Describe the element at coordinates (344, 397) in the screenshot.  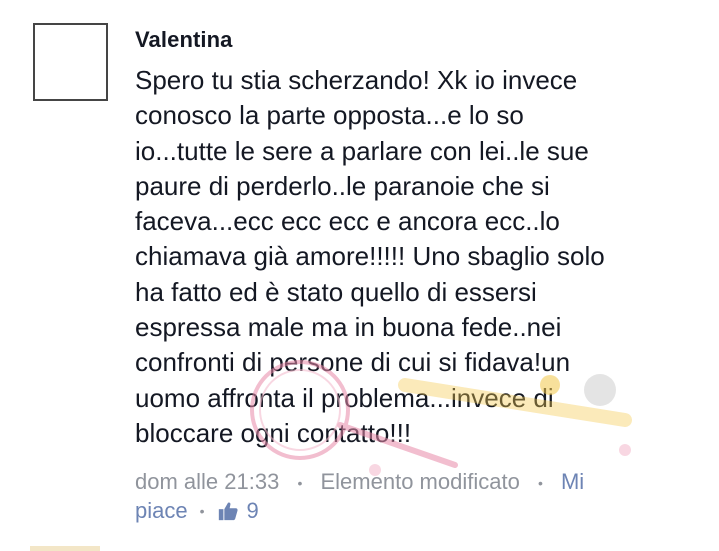
I see `comment-line: uomo affronta il problema...invece di` at that location.